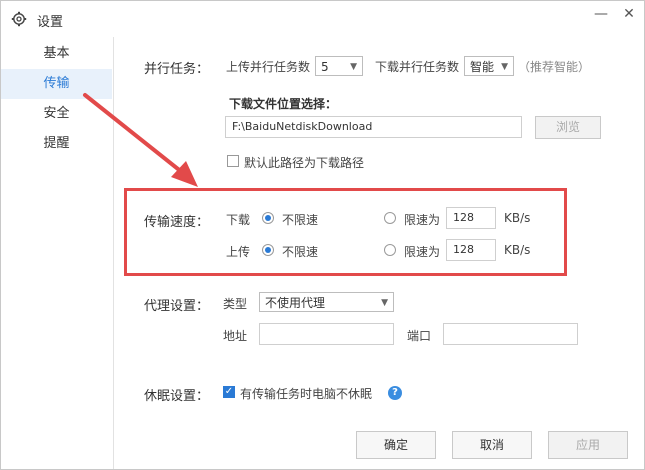  Describe the element at coordinates (233, 161) in the screenshot. I see `default-path-checkbox` at that location.